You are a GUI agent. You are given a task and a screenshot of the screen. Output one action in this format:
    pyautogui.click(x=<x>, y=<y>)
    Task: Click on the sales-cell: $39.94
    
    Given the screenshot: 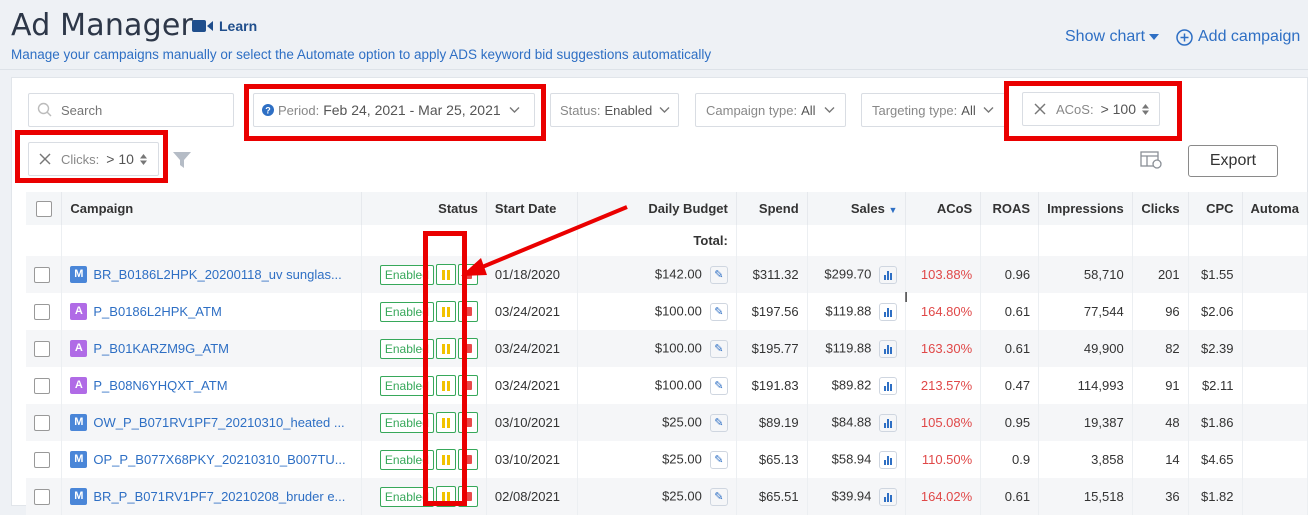 What is the action you would take?
    pyautogui.click(x=857, y=496)
    